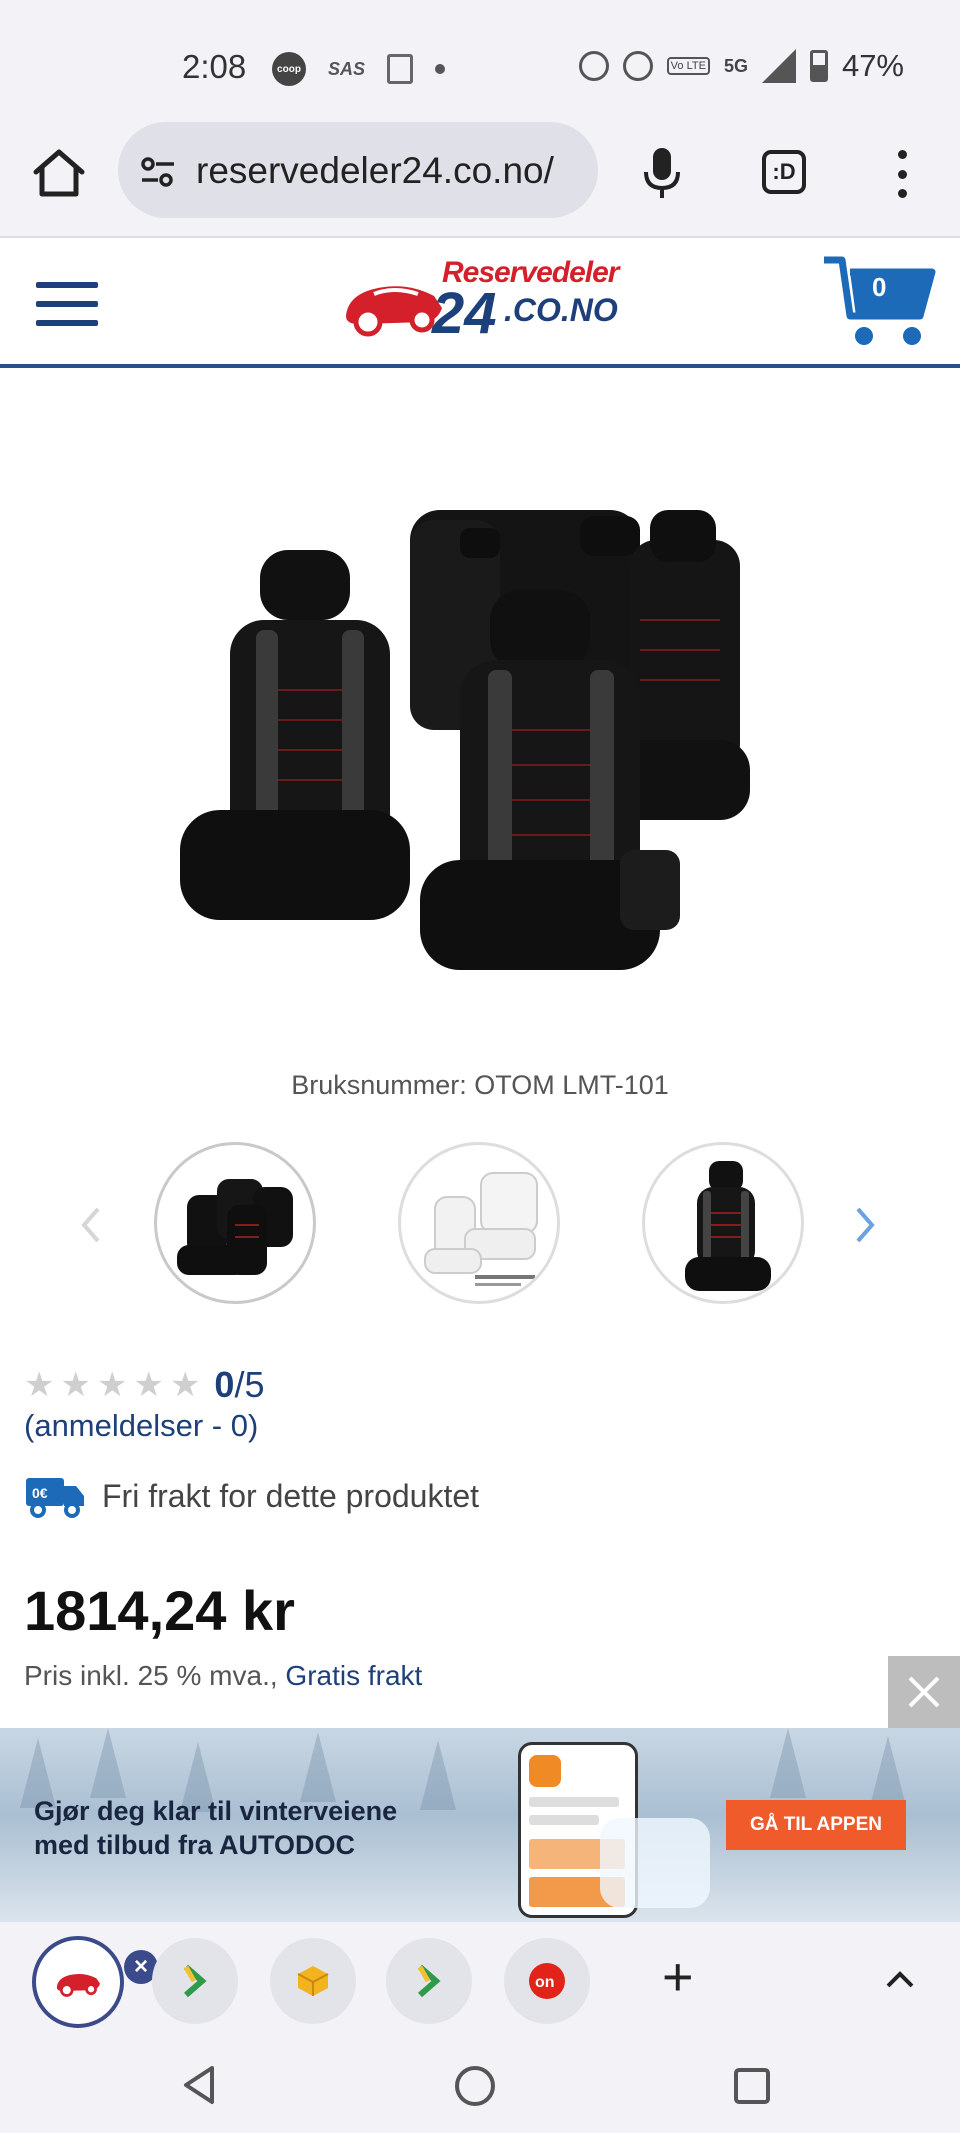 This screenshot has width=960, height=2133. I want to click on tab-package, so click(313, 1981).